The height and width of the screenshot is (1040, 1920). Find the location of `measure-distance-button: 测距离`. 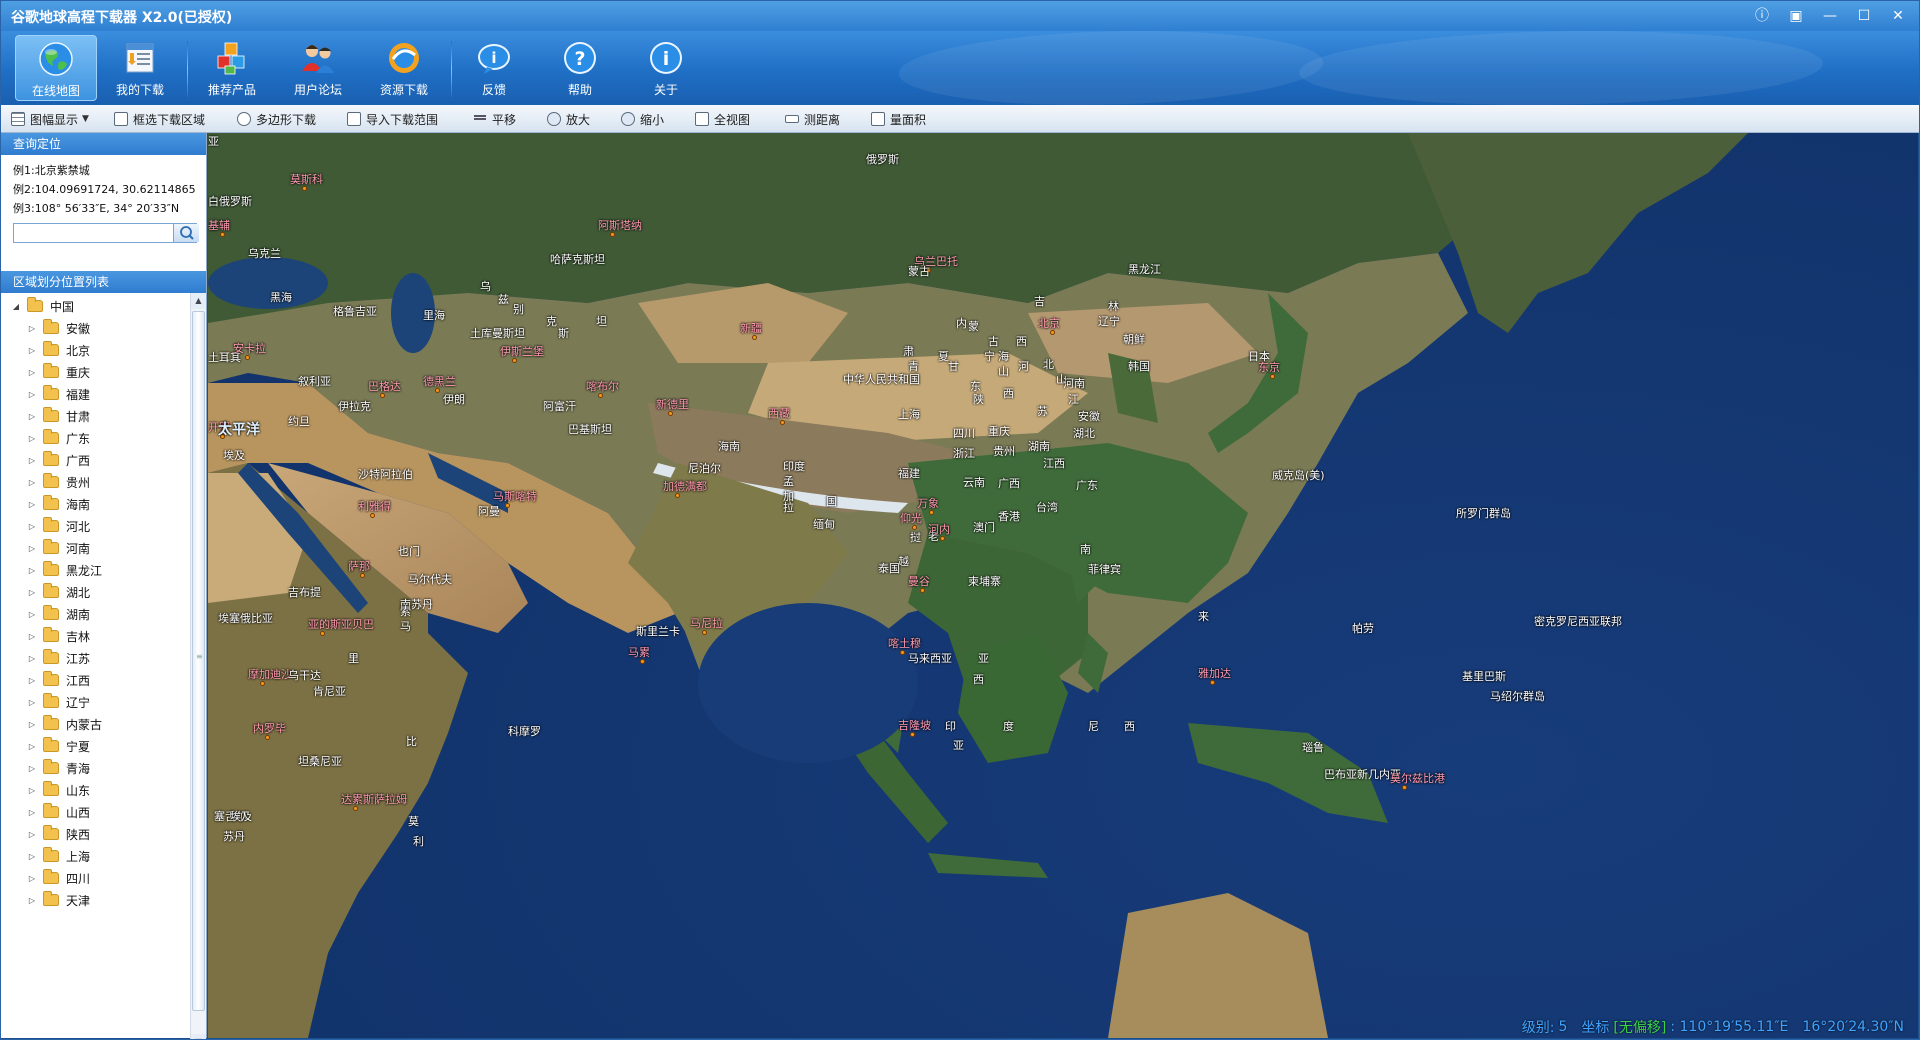

measure-distance-button: 测距离 is located at coordinates (812, 119).